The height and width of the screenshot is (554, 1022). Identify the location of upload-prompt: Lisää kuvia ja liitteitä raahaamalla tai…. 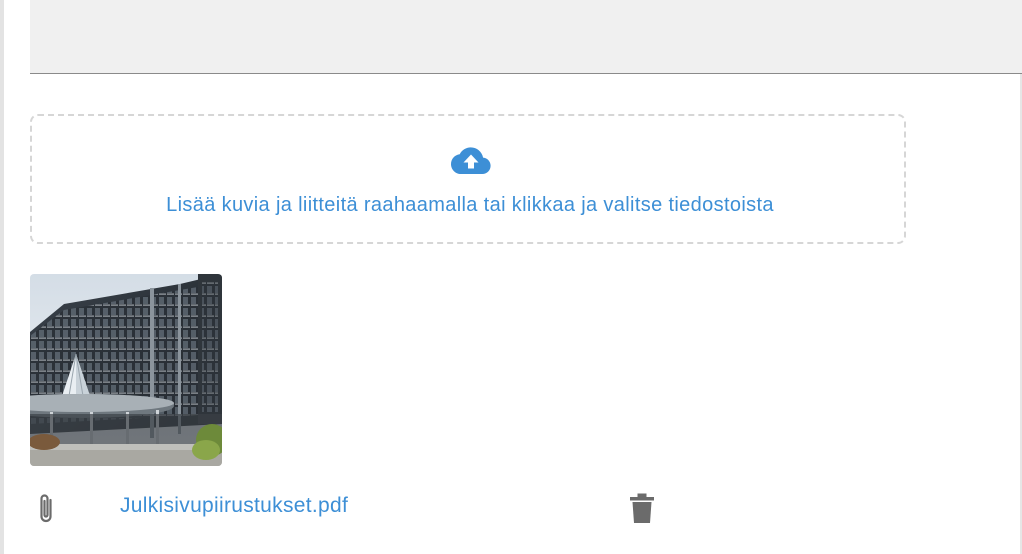
(470, 205).